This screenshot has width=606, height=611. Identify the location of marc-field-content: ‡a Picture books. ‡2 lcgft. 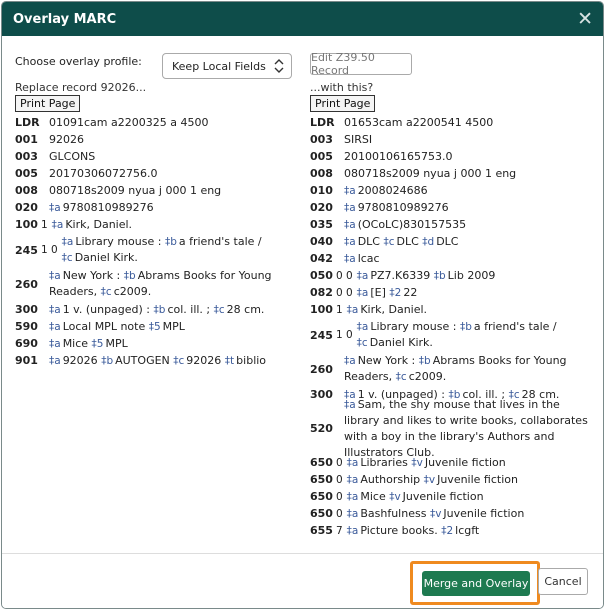
(470, 531).